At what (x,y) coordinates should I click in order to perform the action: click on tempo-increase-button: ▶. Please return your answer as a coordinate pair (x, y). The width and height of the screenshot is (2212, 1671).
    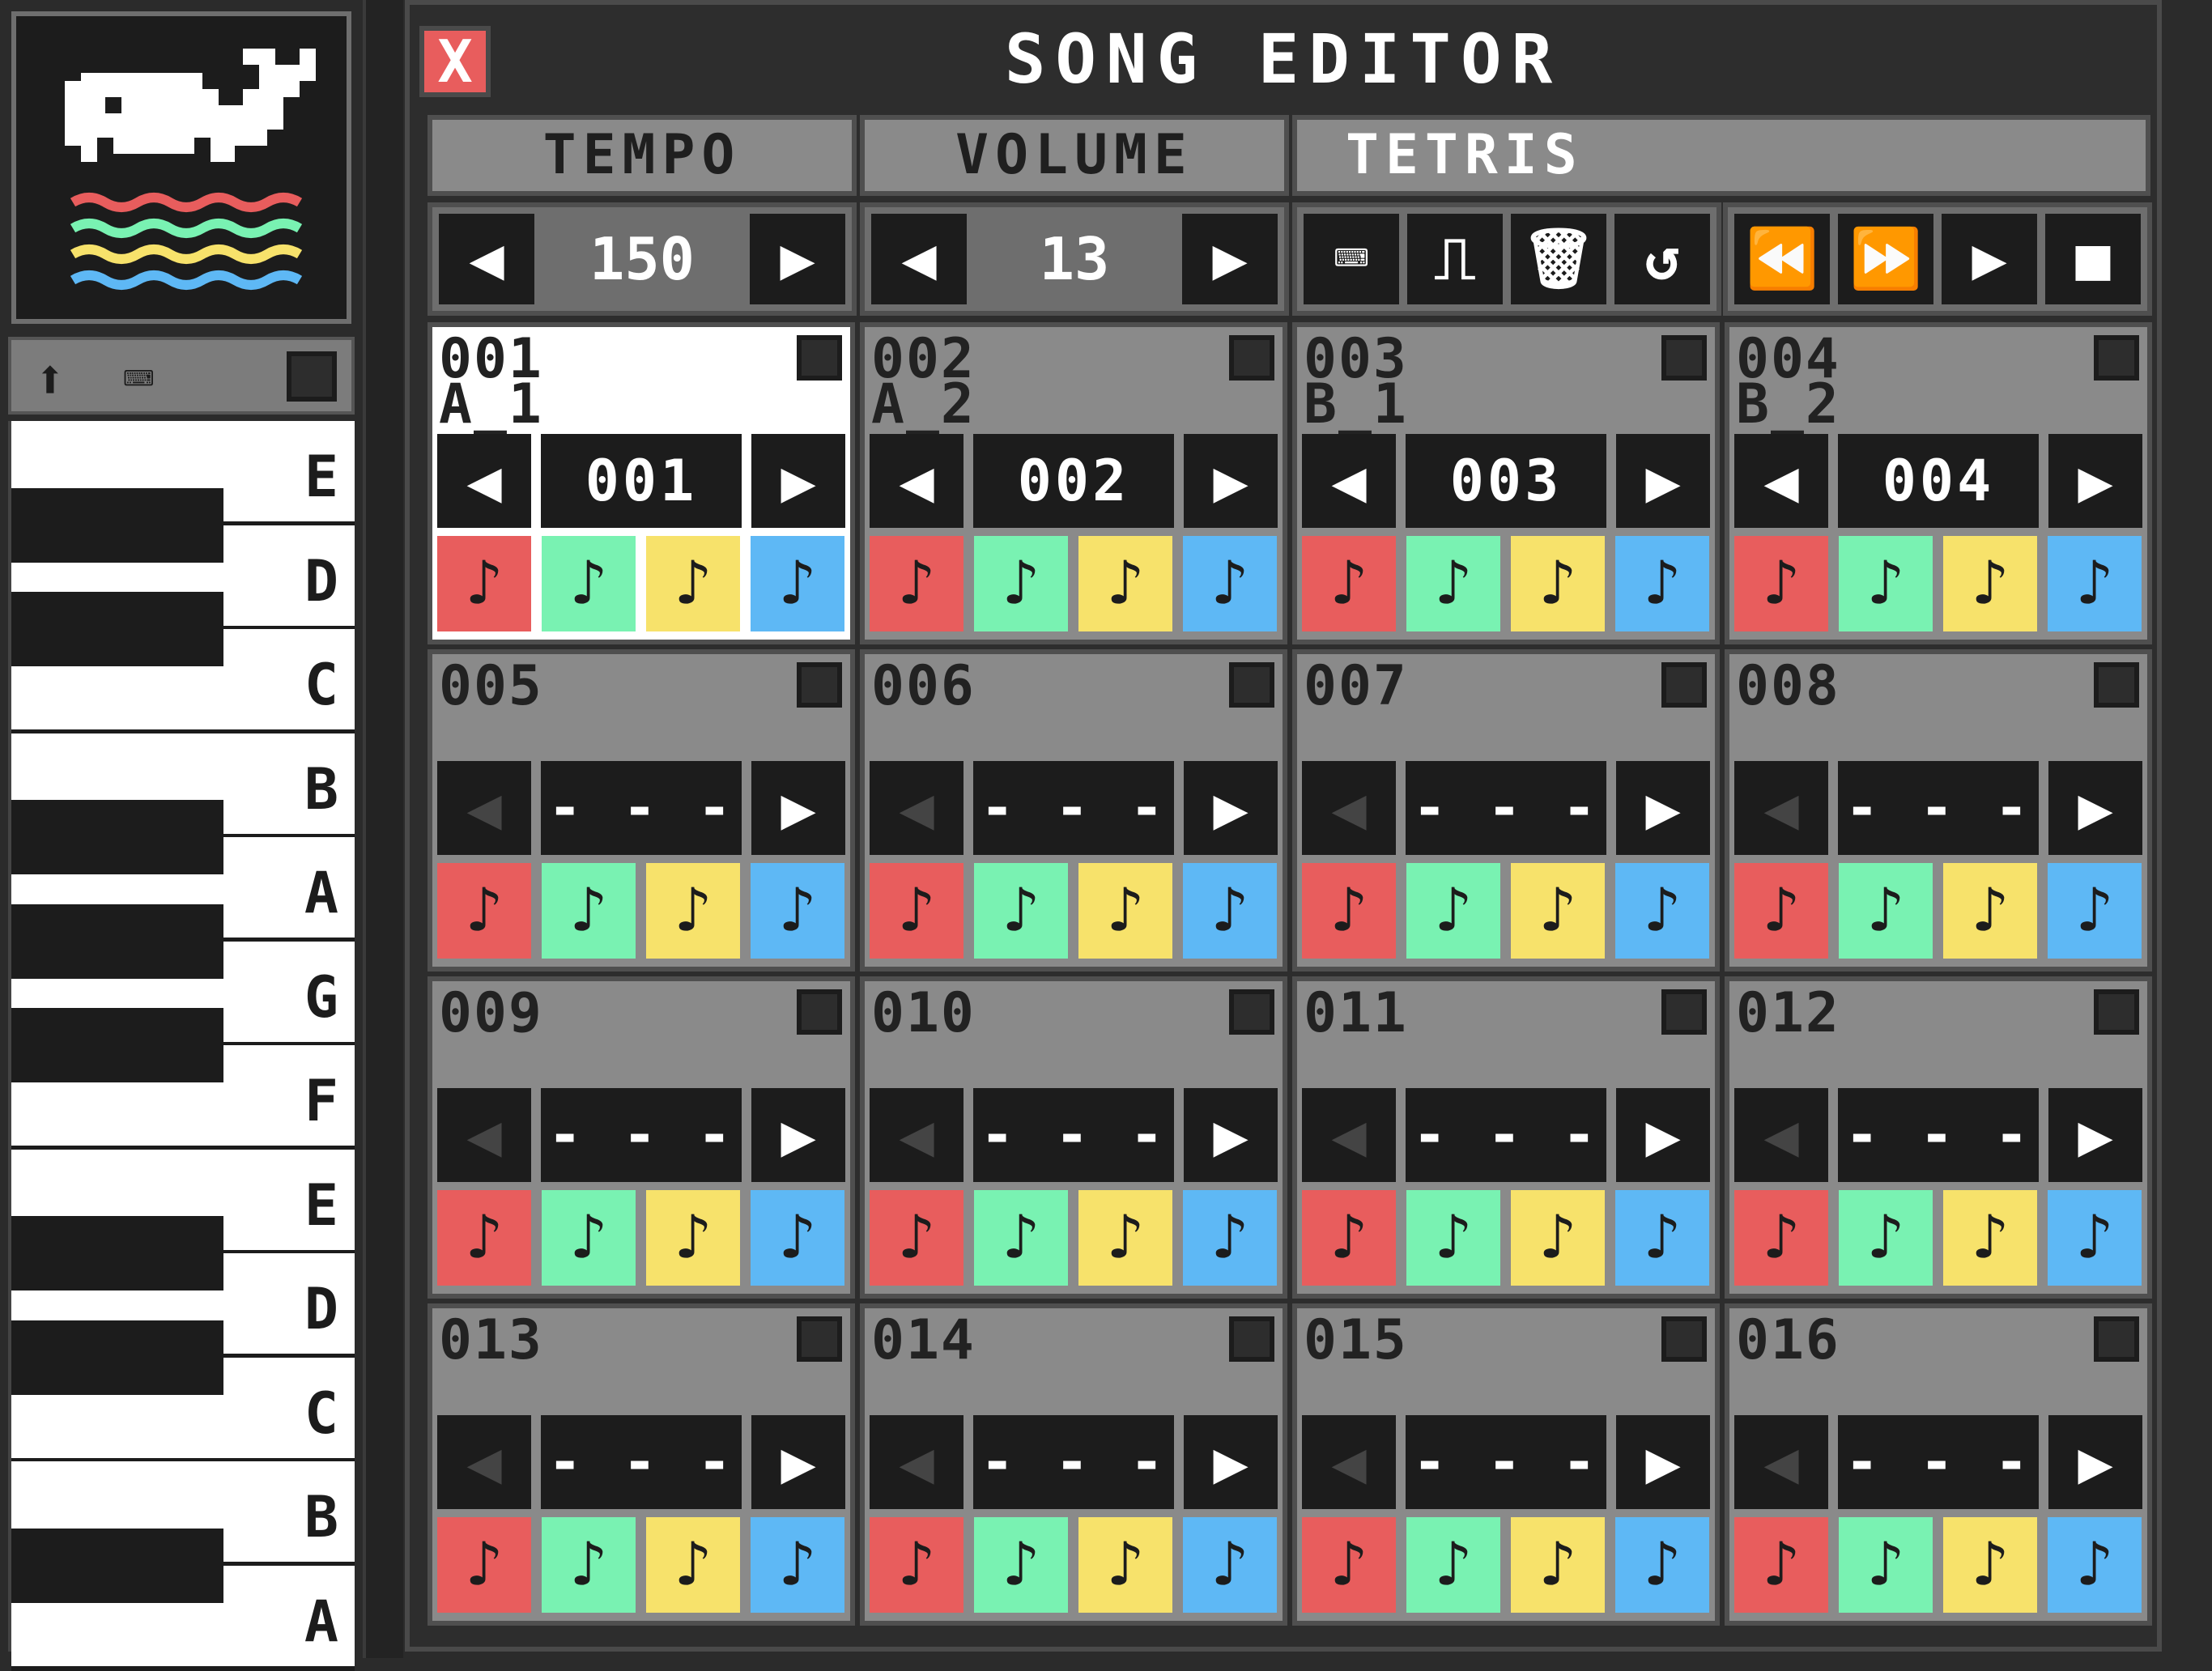
    Looking at the image, I should click on (798, 259).